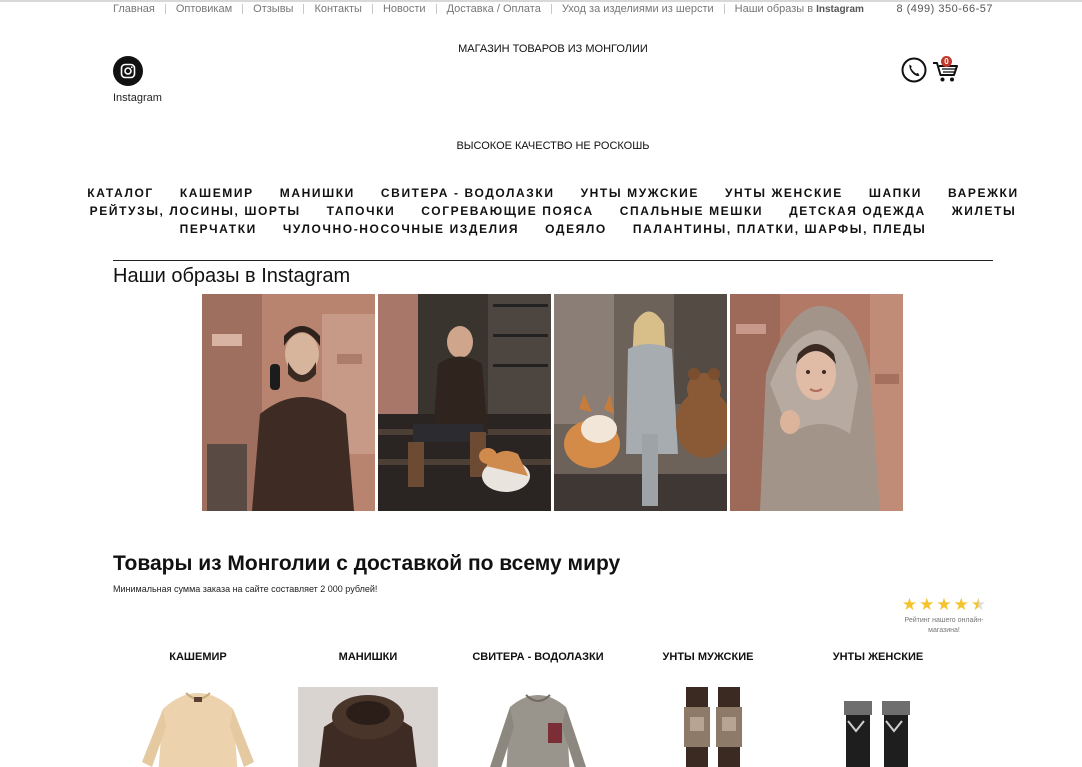  What do you see at coordinates (128, 71) in the screenshot?
I see `instagram-icon` at bounding box center [128, 71].